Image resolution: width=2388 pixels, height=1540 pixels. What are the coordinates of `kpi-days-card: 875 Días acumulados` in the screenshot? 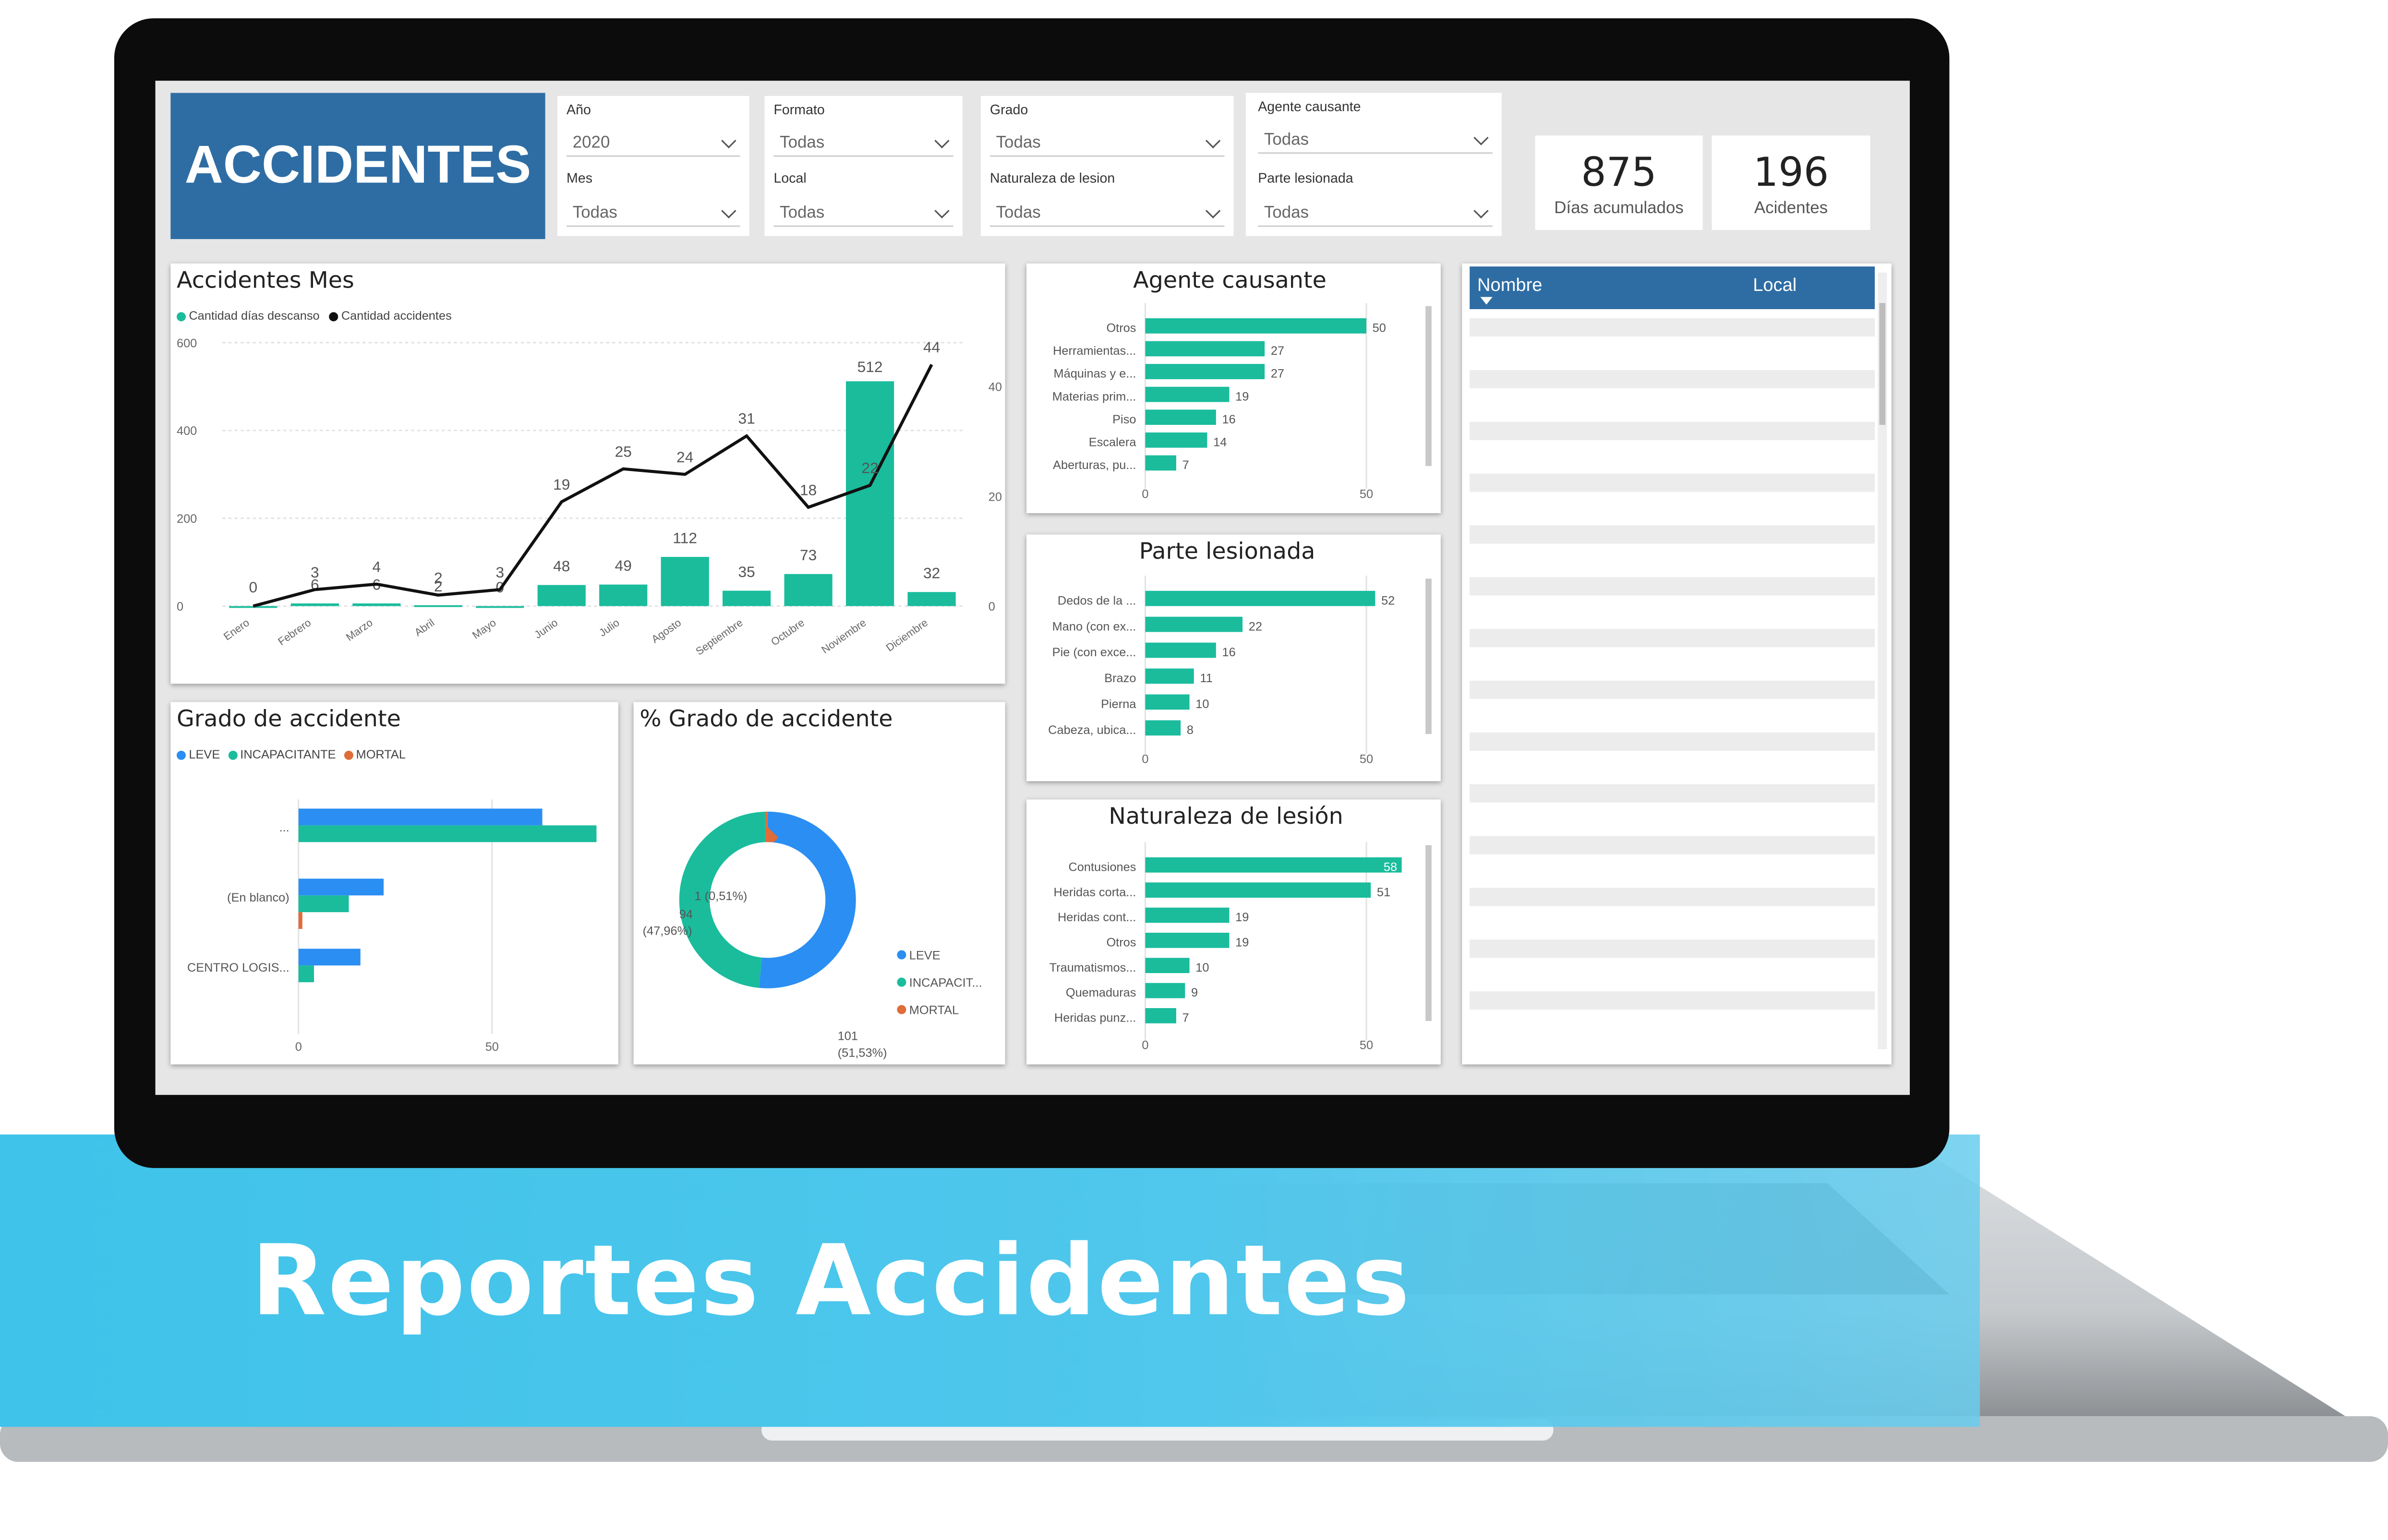 It's located at (1619, 182).